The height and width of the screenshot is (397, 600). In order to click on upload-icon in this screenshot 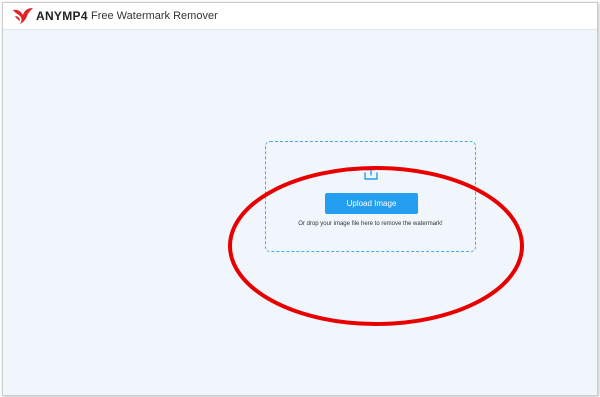, I will do `click(371, 173)`.